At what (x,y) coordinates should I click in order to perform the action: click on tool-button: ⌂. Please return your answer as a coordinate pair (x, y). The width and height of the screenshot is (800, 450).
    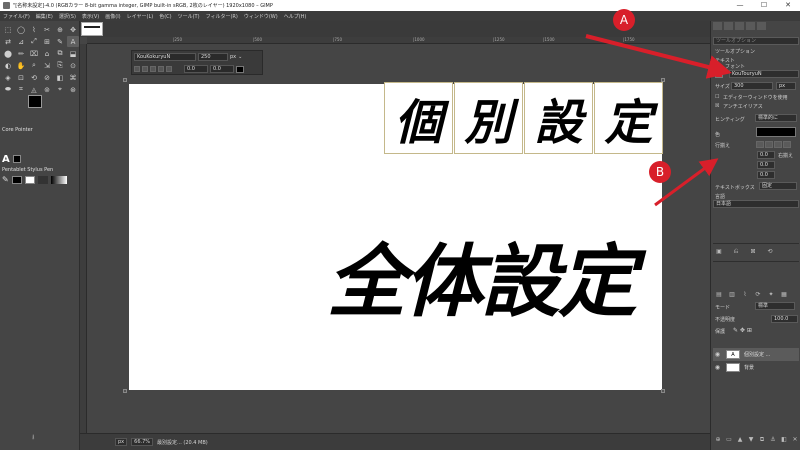
    Looking at the image, I should click on (47, 53).